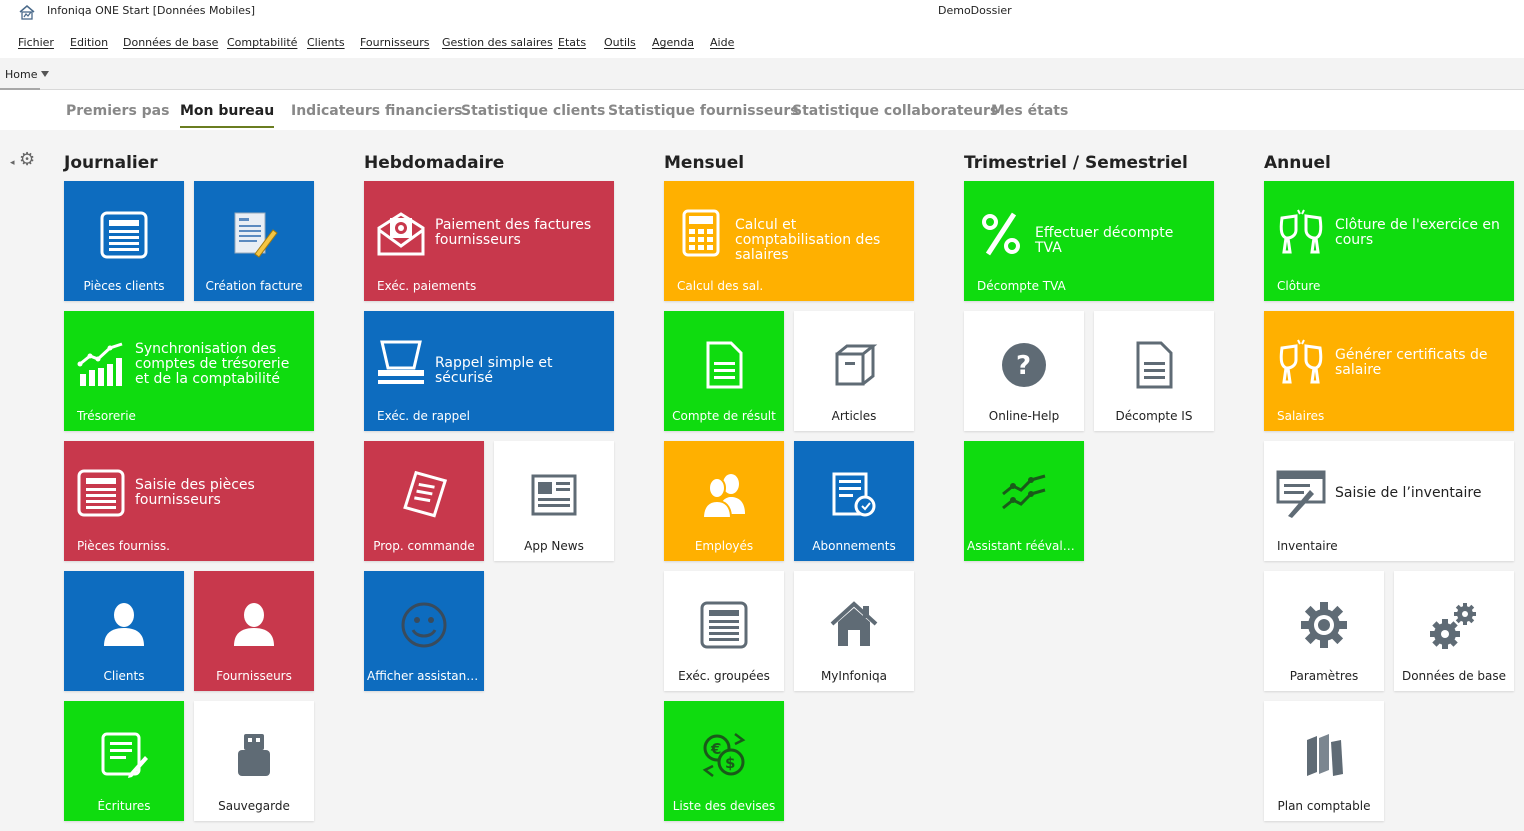 The height and width of the screenshot is (831, 1524). Describe the element at coordinates (1324, 755) in the screenshot. I see `books-icon` at that location.